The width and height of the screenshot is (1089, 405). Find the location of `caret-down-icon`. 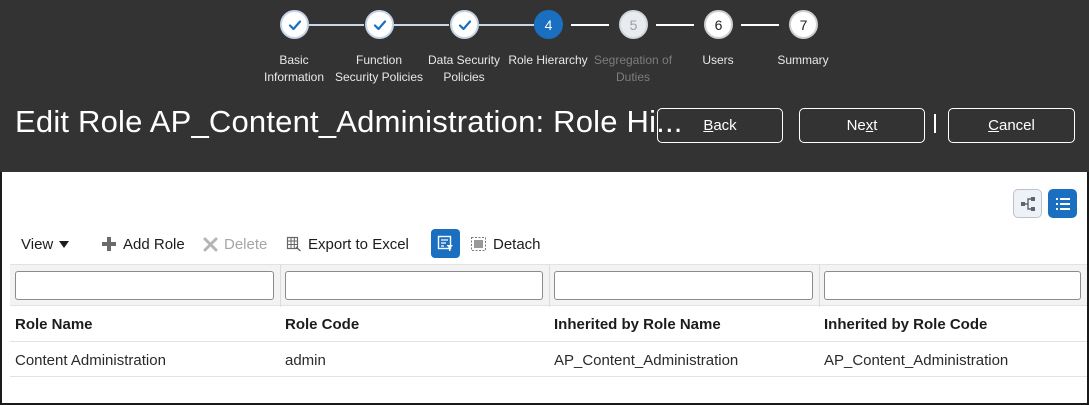

caret-down-icon is located at coordinates (64, 244).